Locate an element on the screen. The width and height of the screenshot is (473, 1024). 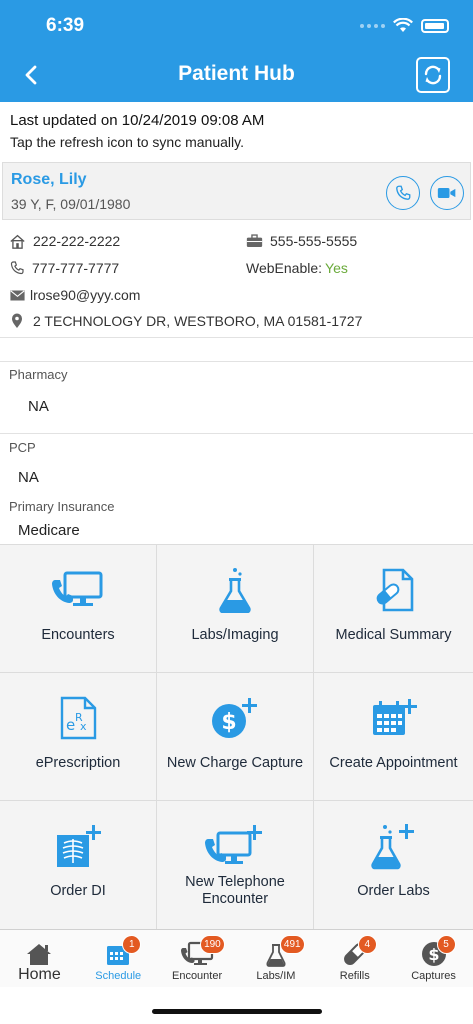
eprescription-icon: e R x is located at coordinates (78, 718).